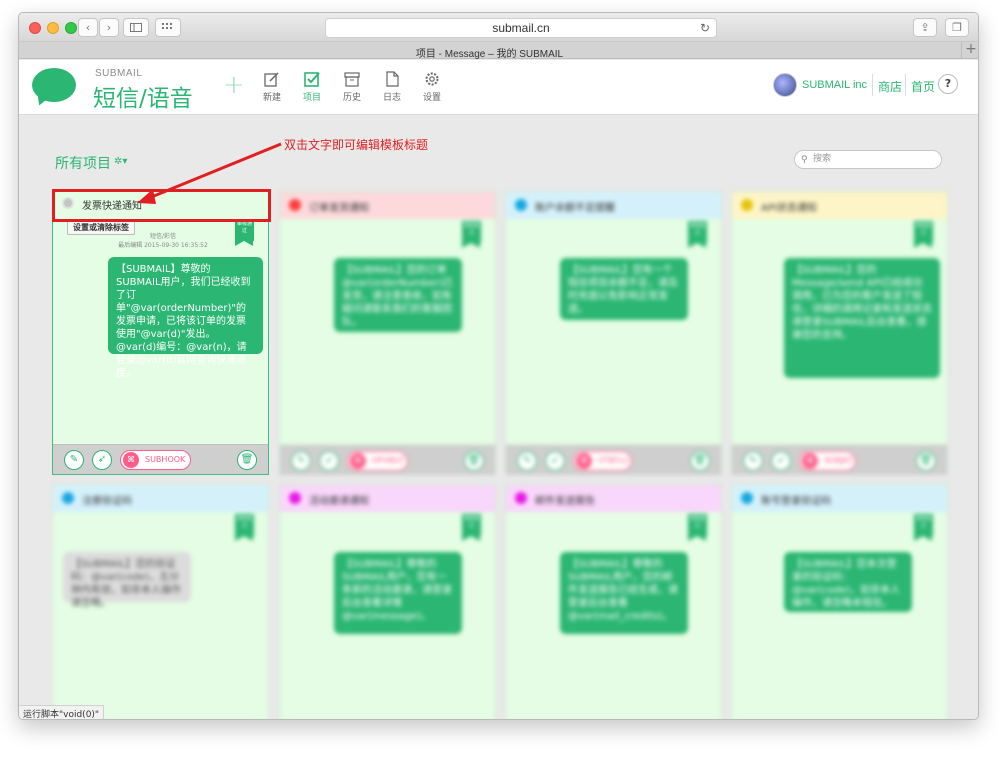  Describe the element at coordinates (209, 173) in the screenshot. I see `annotation-arrow-icon` at that location.